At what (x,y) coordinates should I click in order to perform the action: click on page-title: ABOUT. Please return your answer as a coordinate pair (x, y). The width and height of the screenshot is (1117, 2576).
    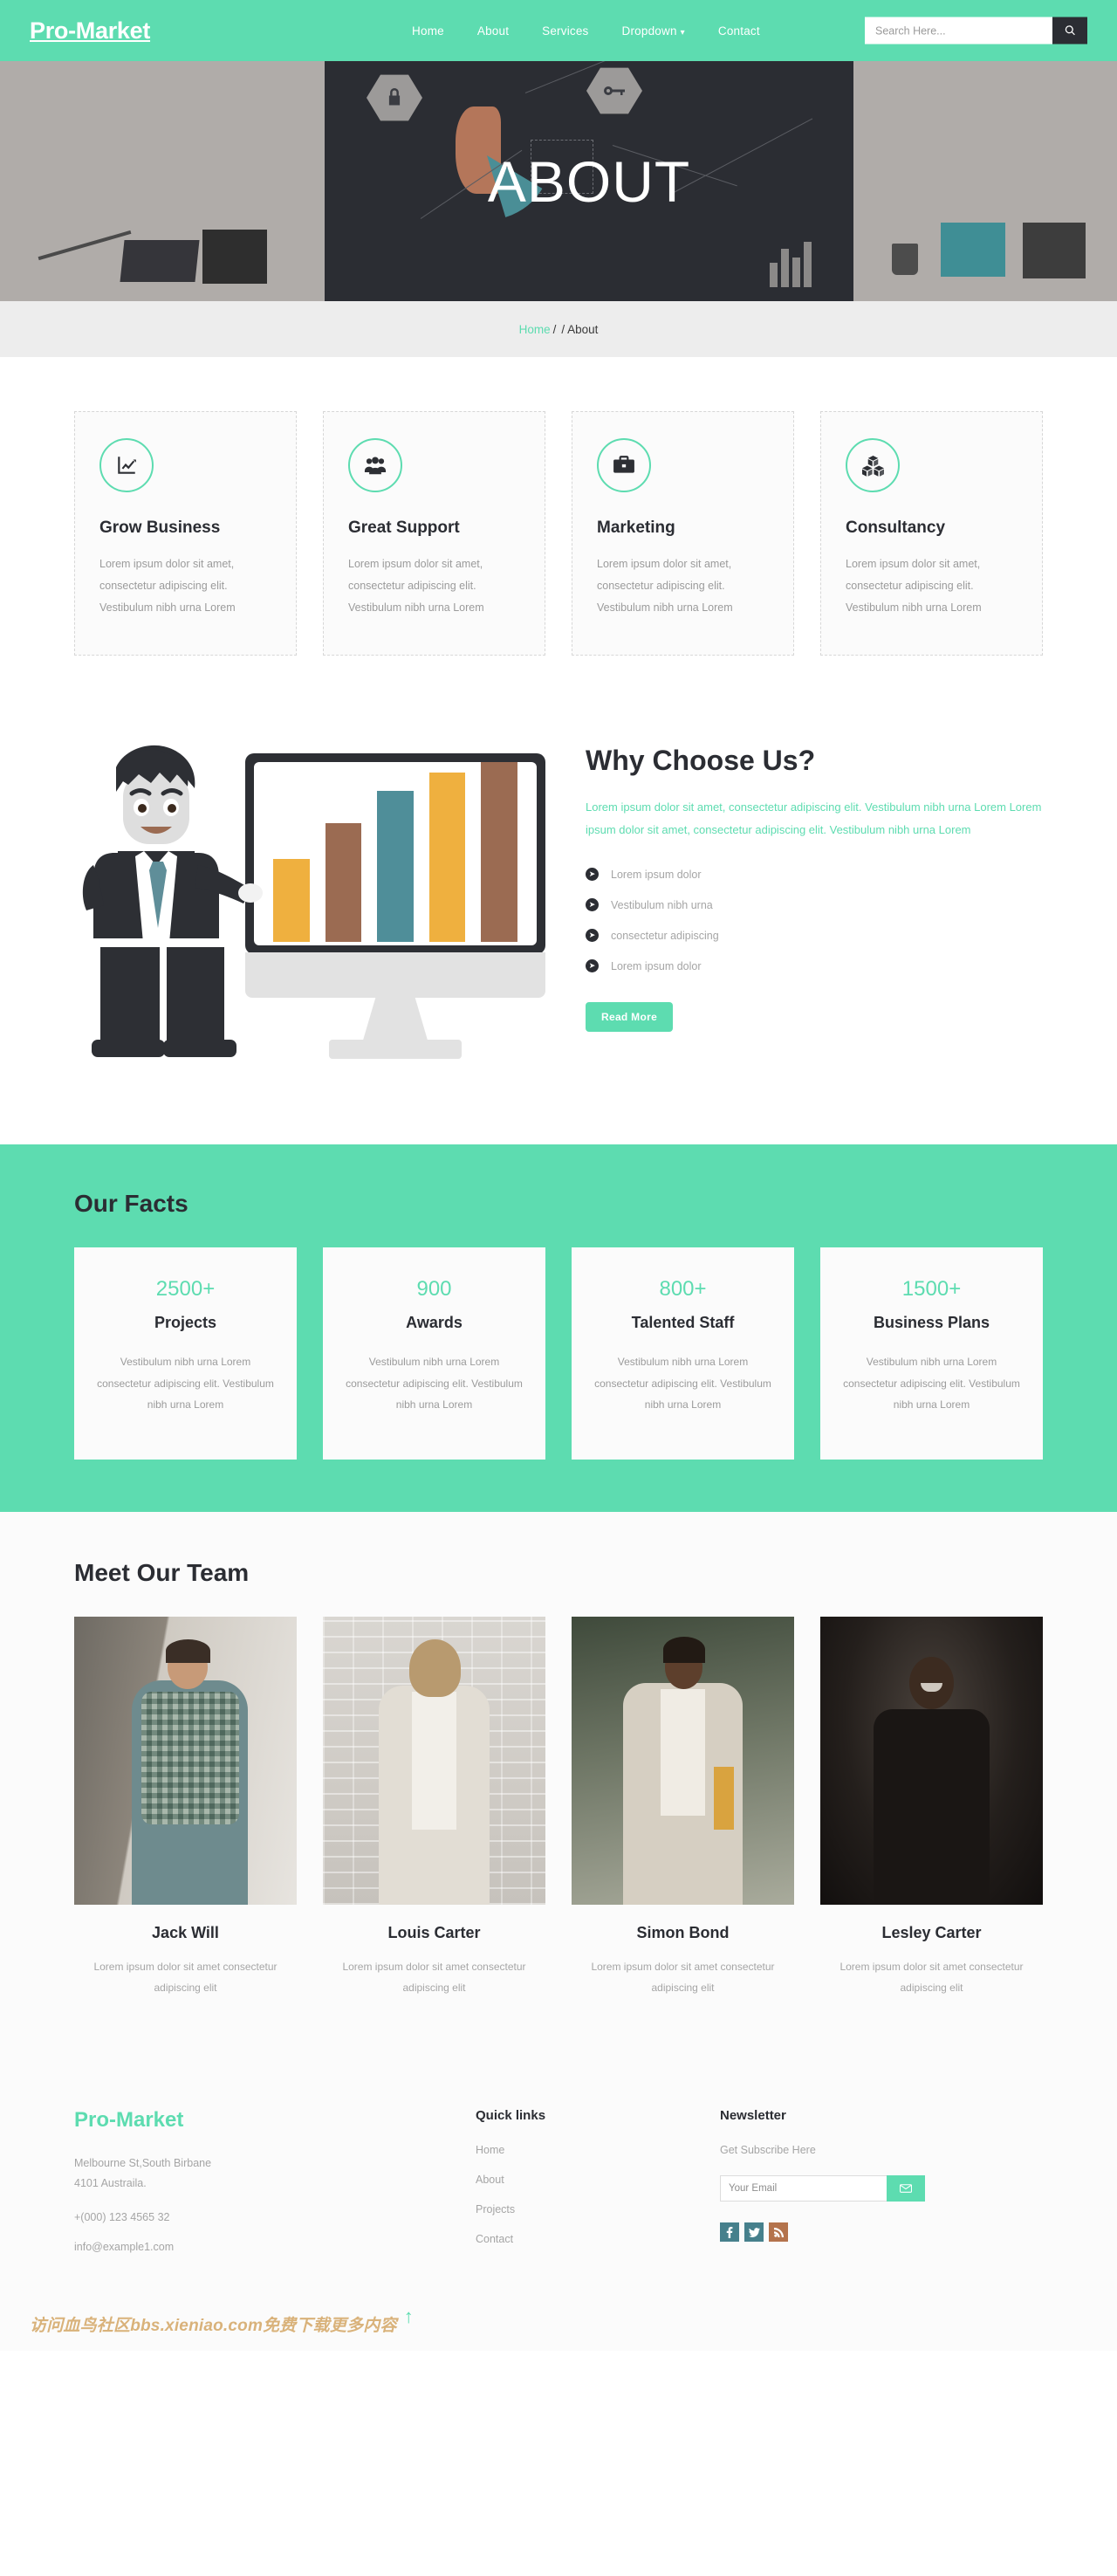
    Looking at the image, I should click on (589, 181).